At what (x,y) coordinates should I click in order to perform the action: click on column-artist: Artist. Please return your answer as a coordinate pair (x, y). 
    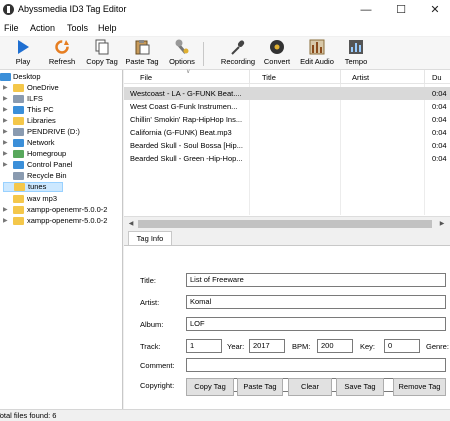
    Looking at the image, I should click on (360, 77).